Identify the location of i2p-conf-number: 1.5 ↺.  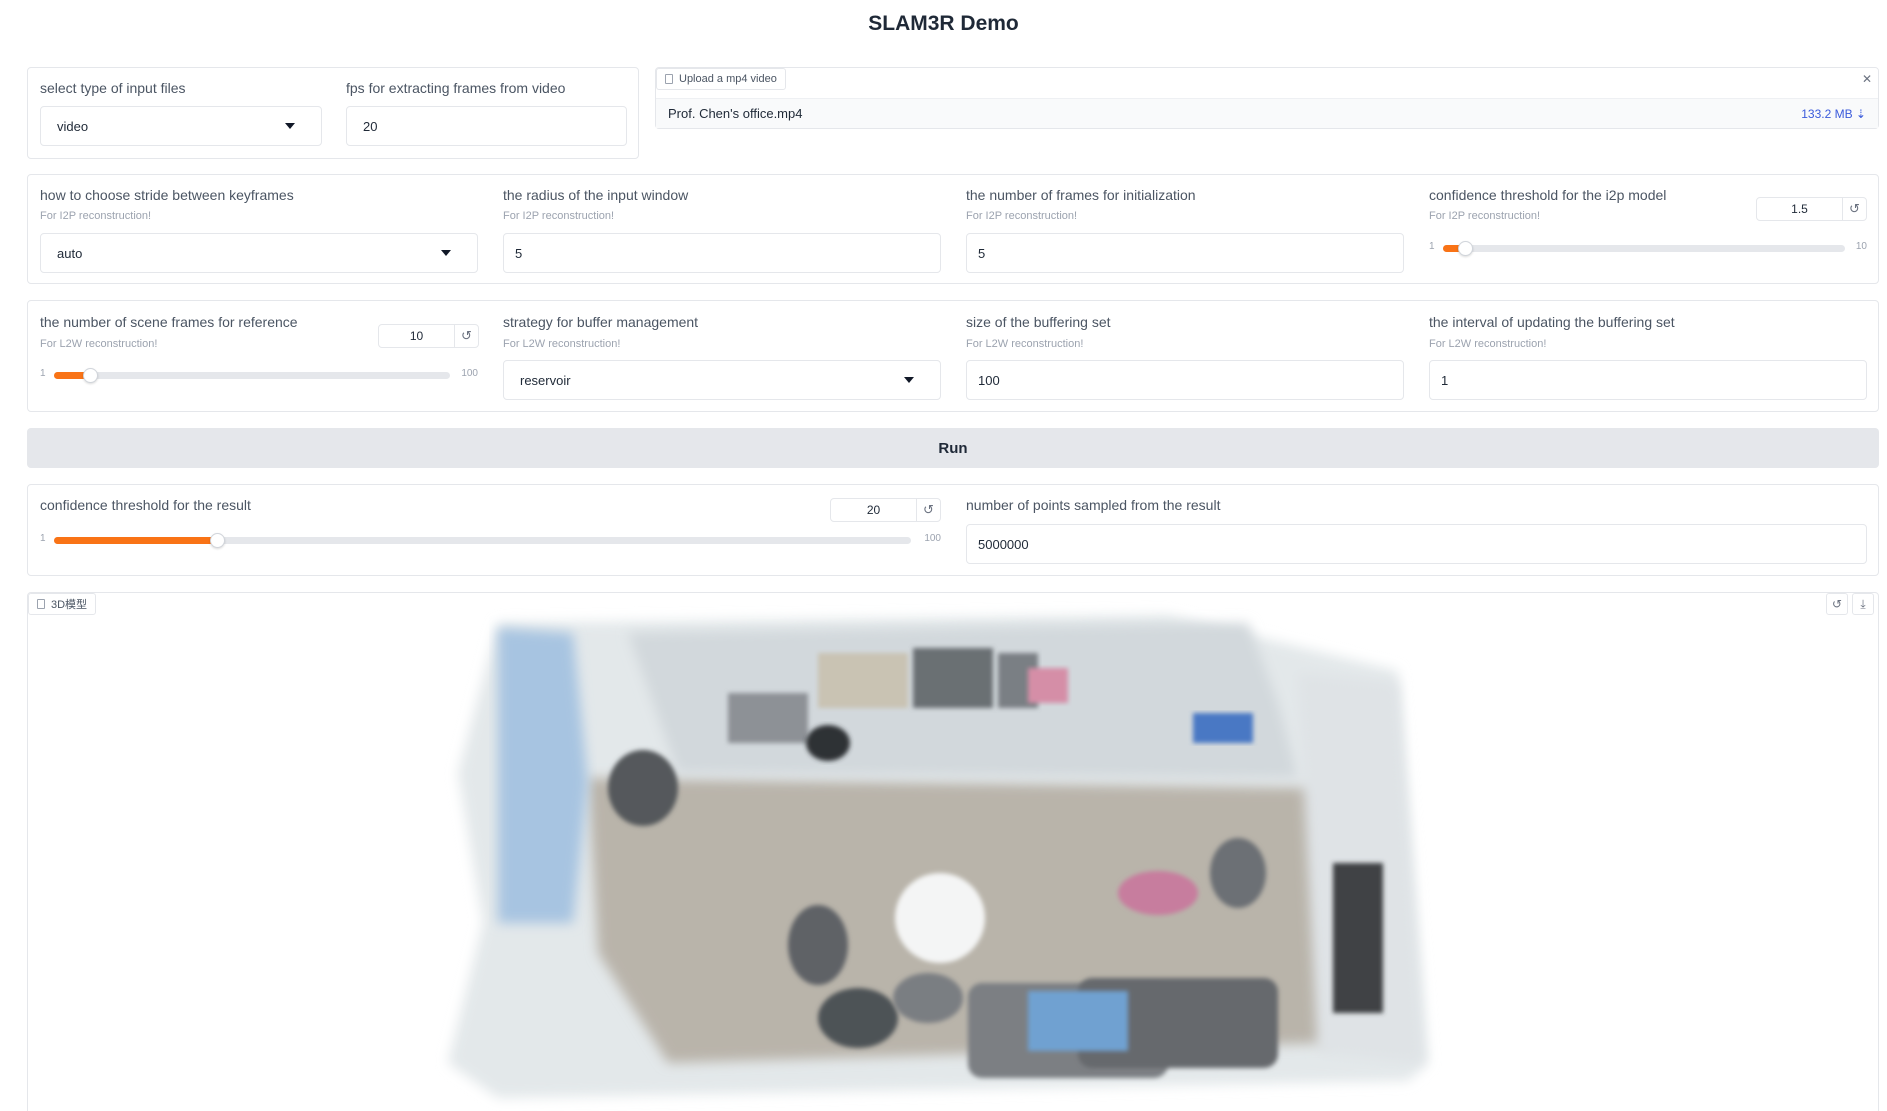
(1811, 209).